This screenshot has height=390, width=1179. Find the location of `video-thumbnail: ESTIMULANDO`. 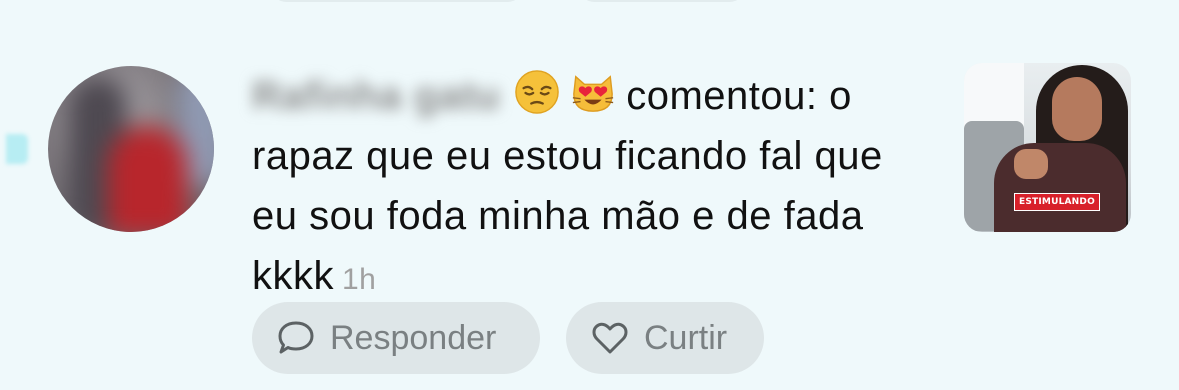

video-thumbnail: ESTIMULANDO is located at coordinates (1047, 147).